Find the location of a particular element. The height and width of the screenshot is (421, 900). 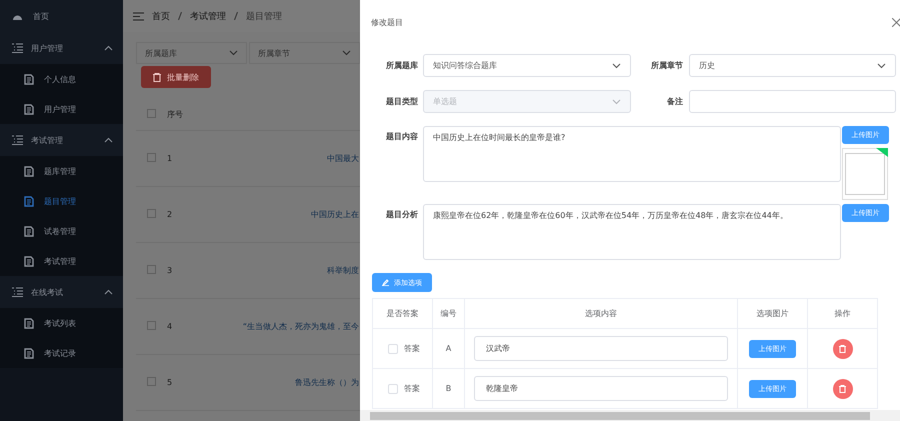

dialog-title: 修改题目 is located at coordinates (387, 22).